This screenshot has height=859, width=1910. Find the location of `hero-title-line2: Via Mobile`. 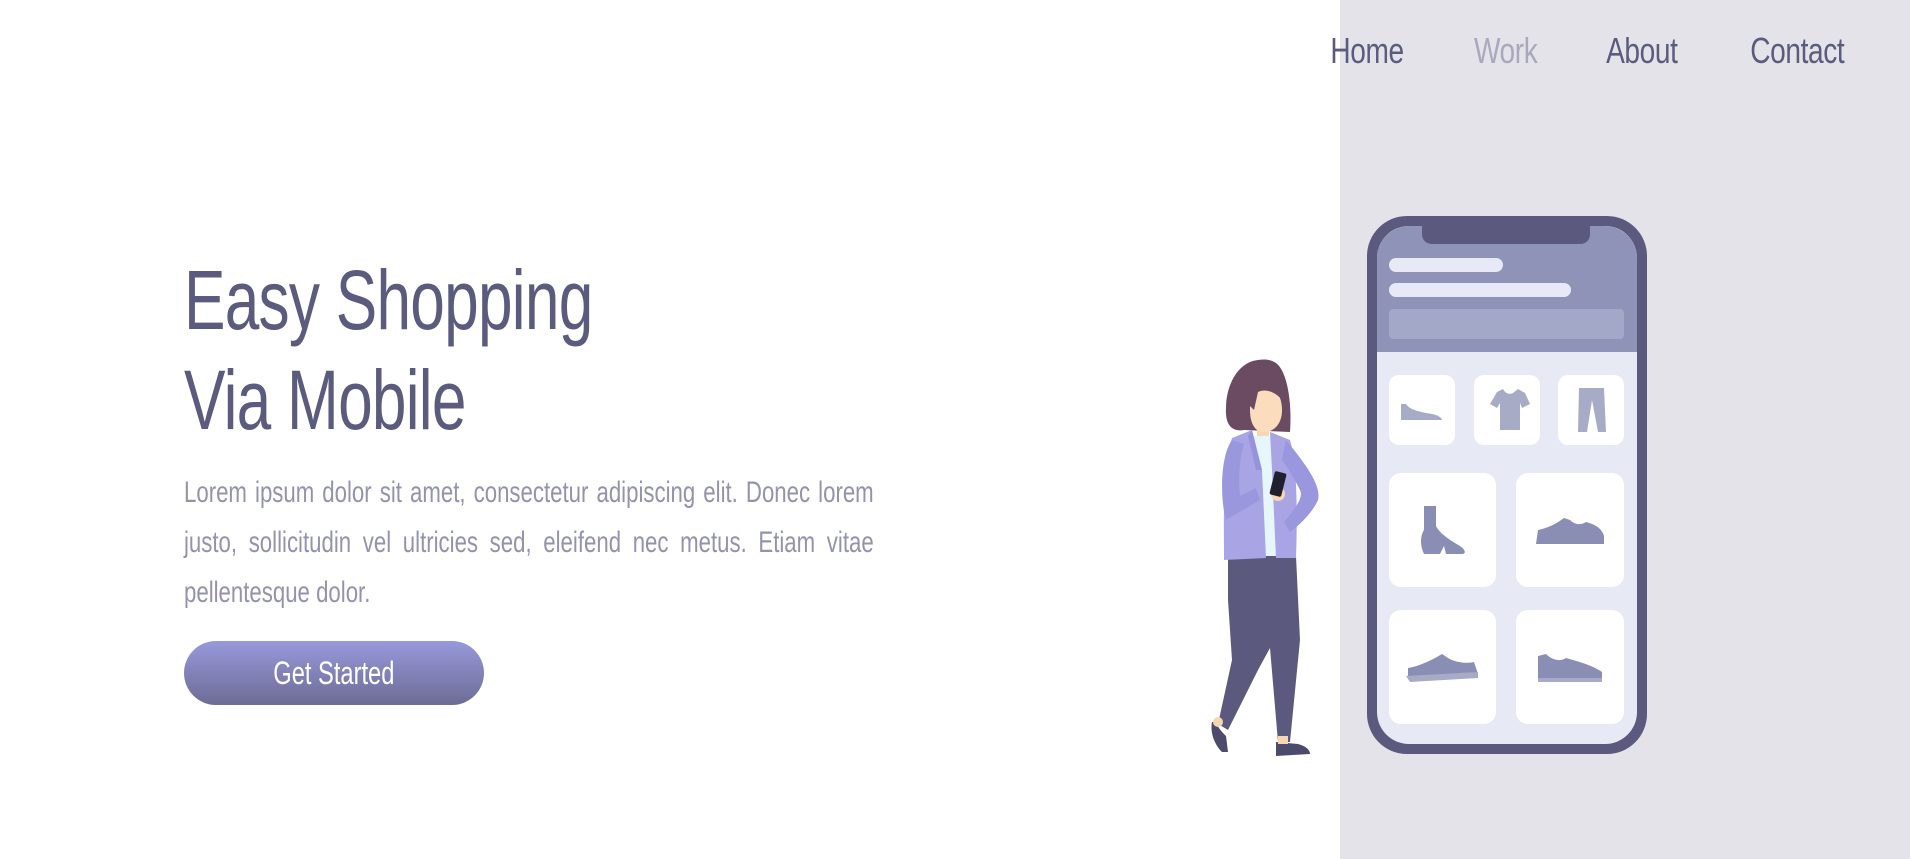

hero-title-line2: Via Mobile is located at coordinates (325, 400).